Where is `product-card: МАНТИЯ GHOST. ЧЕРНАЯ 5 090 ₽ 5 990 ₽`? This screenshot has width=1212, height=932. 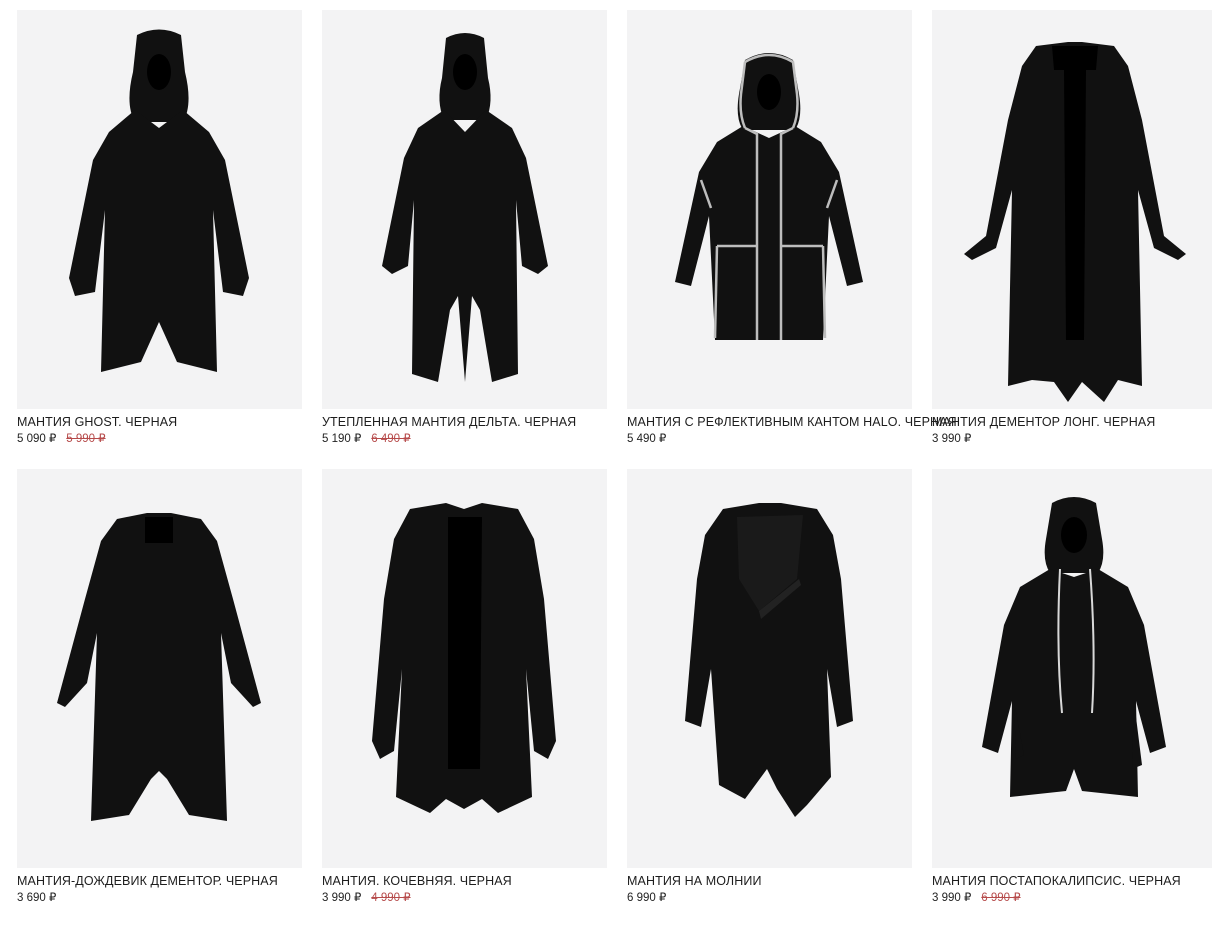 product-card: МАНТИЯ GHOST. ЧЕРНАЯ 5 090 ₽ 5 990 ₽ is located at coordinates (159, 232).